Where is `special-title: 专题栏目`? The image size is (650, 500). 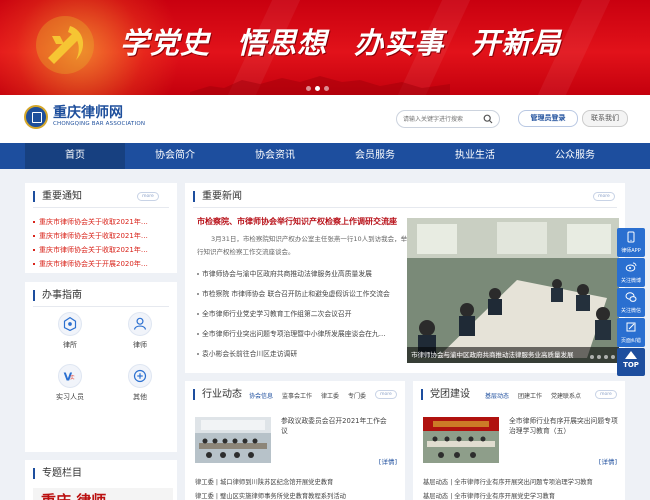
special-title: 专题栏目 is located at coordinates (57, 473).